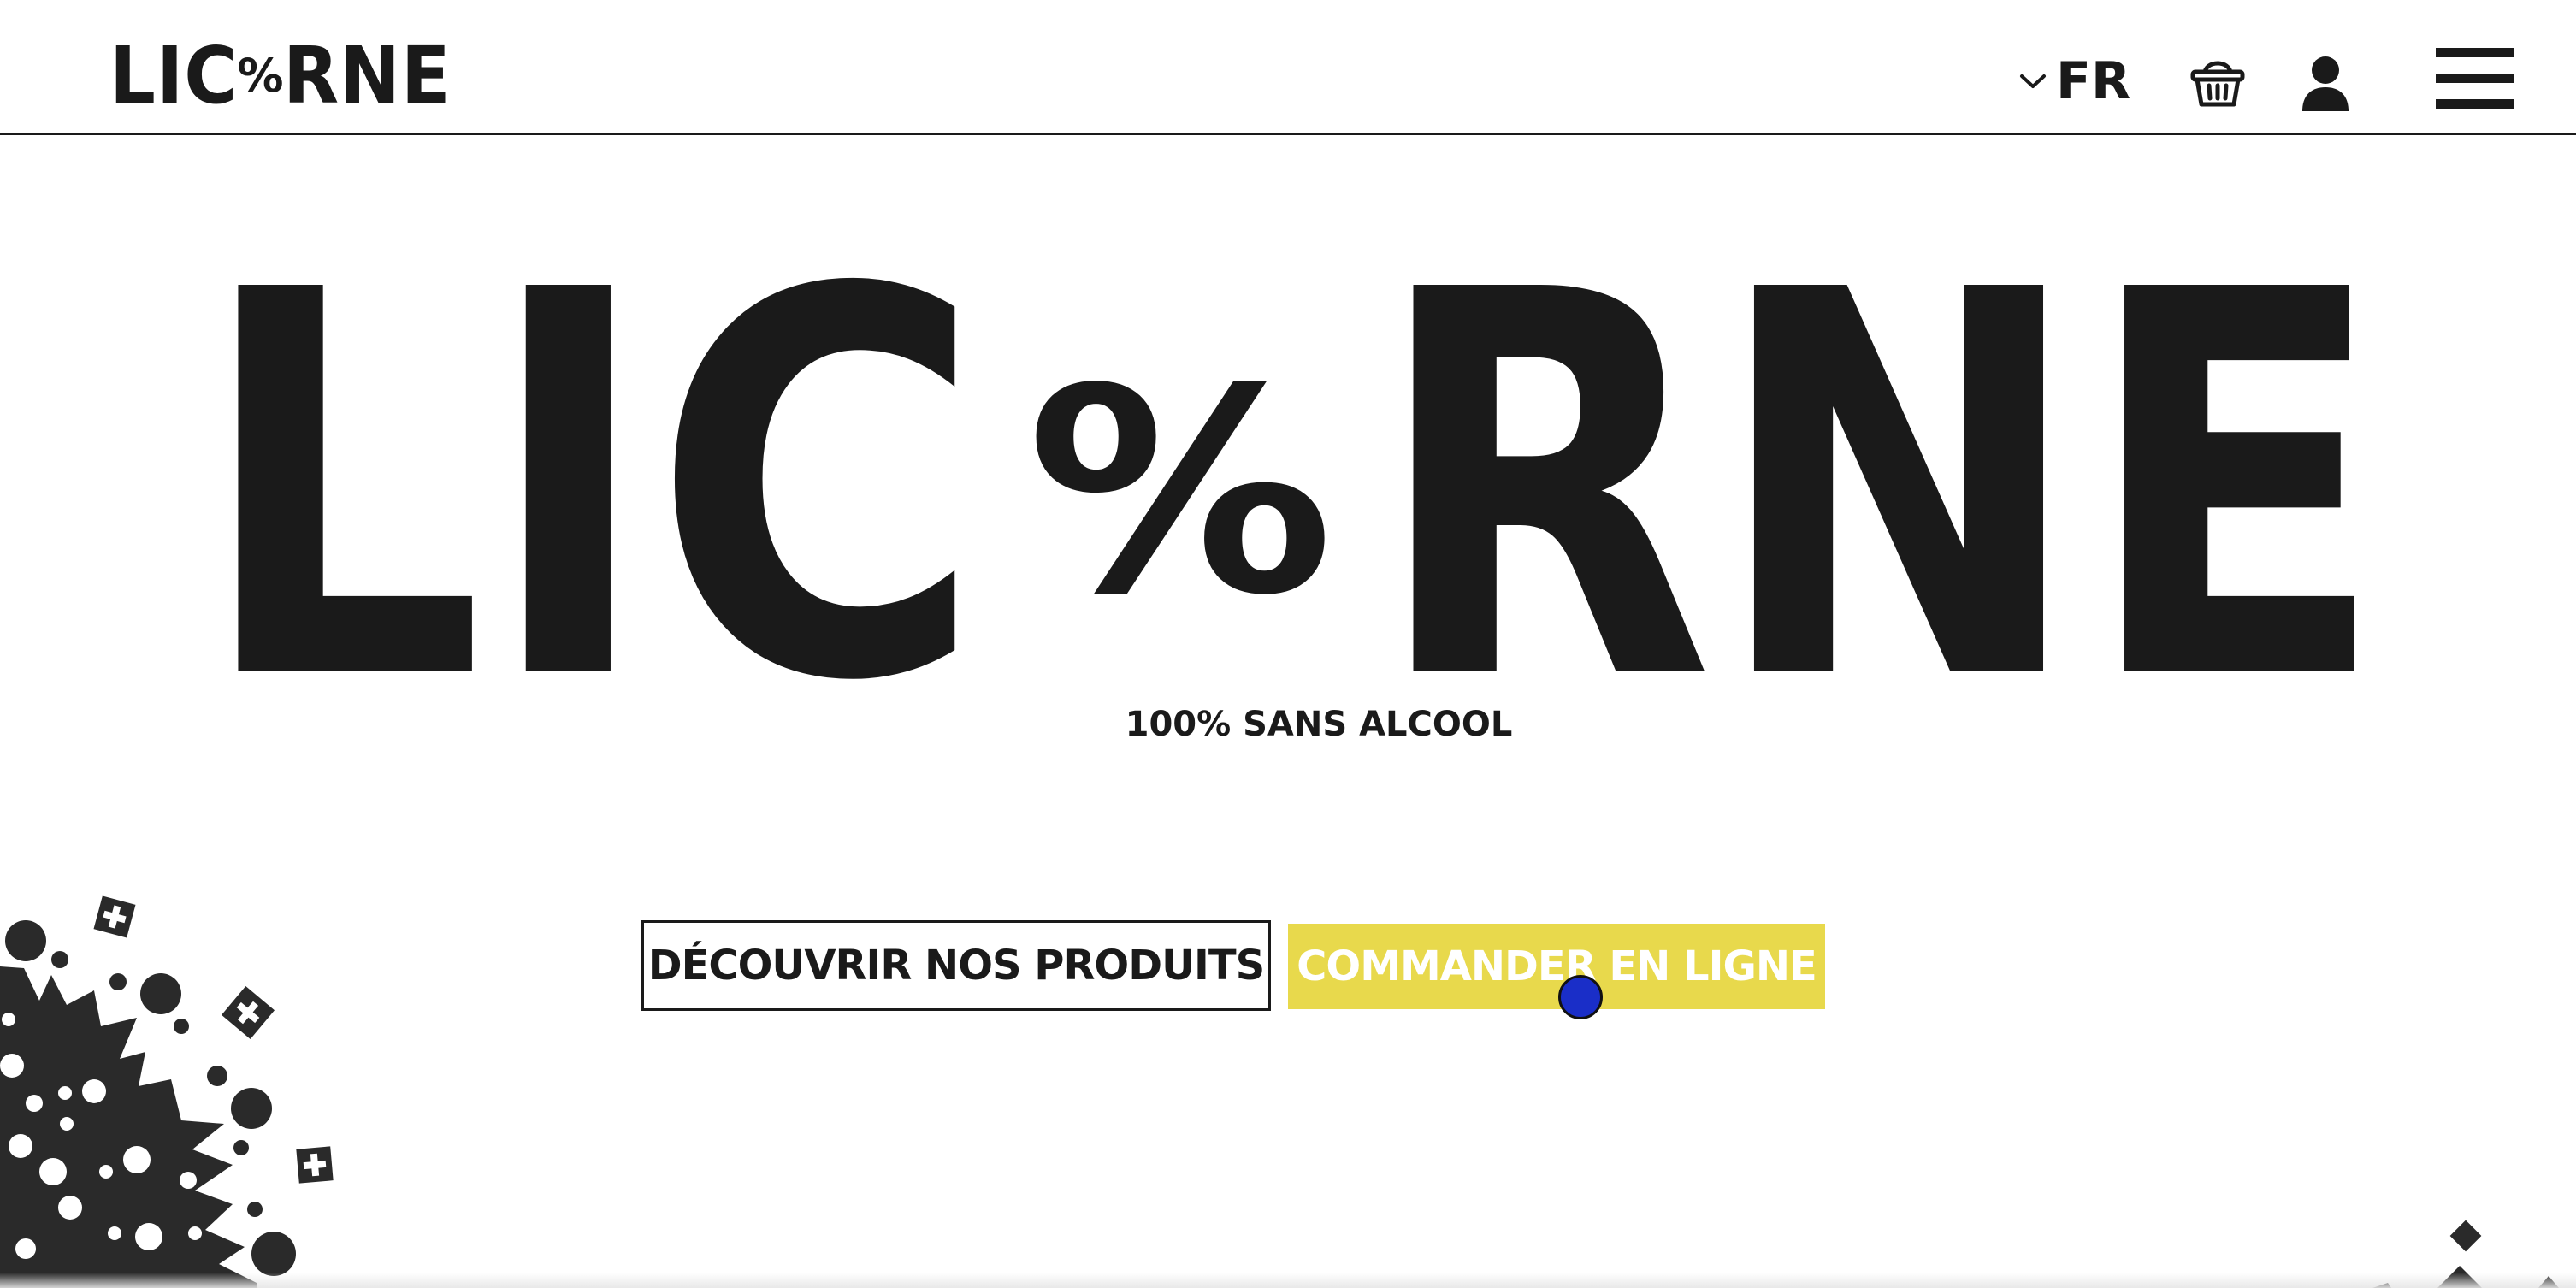  What do you see at coordinates (167, 1091) in the screenshot?
I see `splash-decoration` at bounding box center [167, 1091].